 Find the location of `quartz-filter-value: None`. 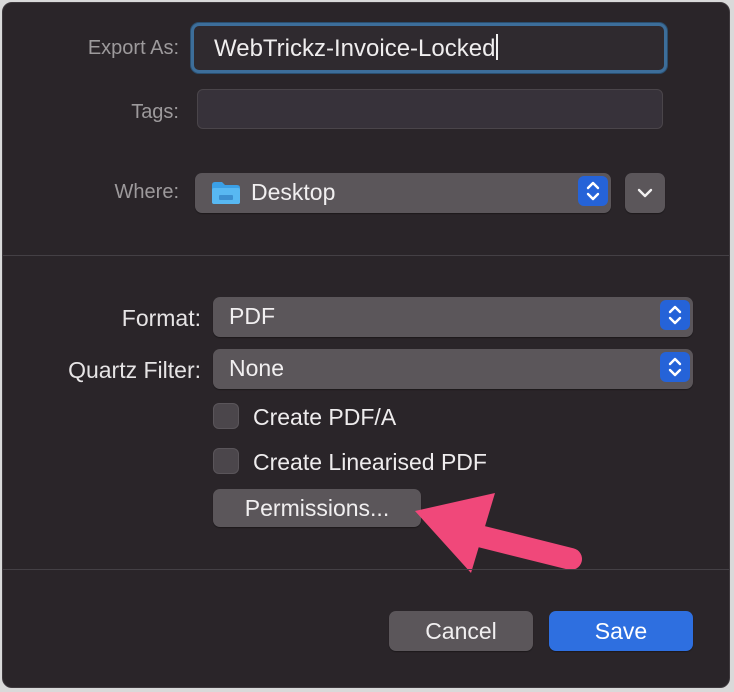

quartz-filter-value: None is located at coordinates (256, 368).